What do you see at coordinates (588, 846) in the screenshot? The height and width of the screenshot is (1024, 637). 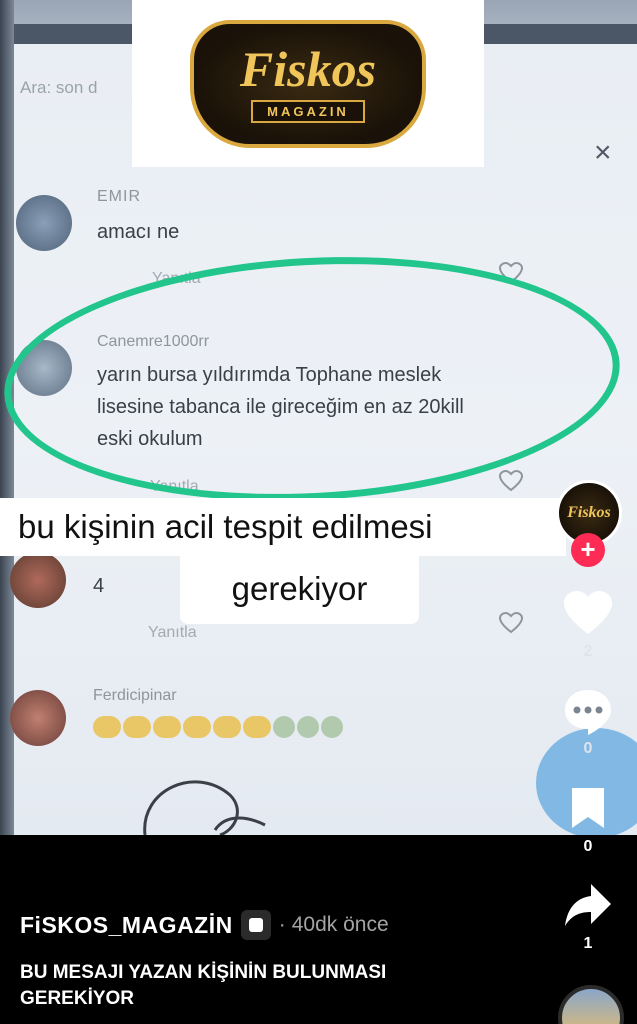 I see `save-count: 0` at bounding box center [588, 846].